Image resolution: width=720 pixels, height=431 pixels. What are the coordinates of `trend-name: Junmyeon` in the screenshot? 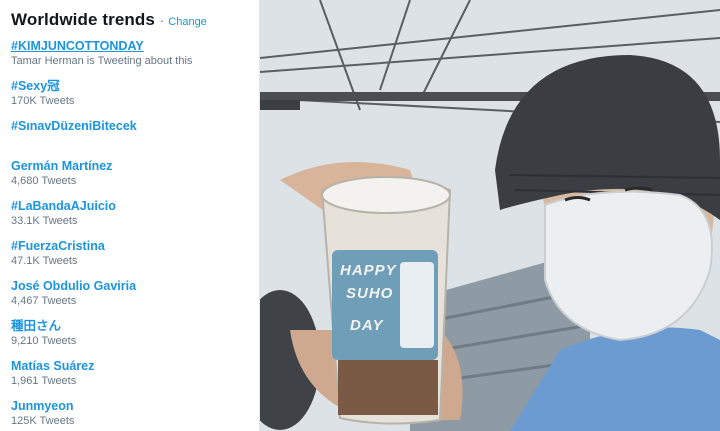 It's located at (135, 406).